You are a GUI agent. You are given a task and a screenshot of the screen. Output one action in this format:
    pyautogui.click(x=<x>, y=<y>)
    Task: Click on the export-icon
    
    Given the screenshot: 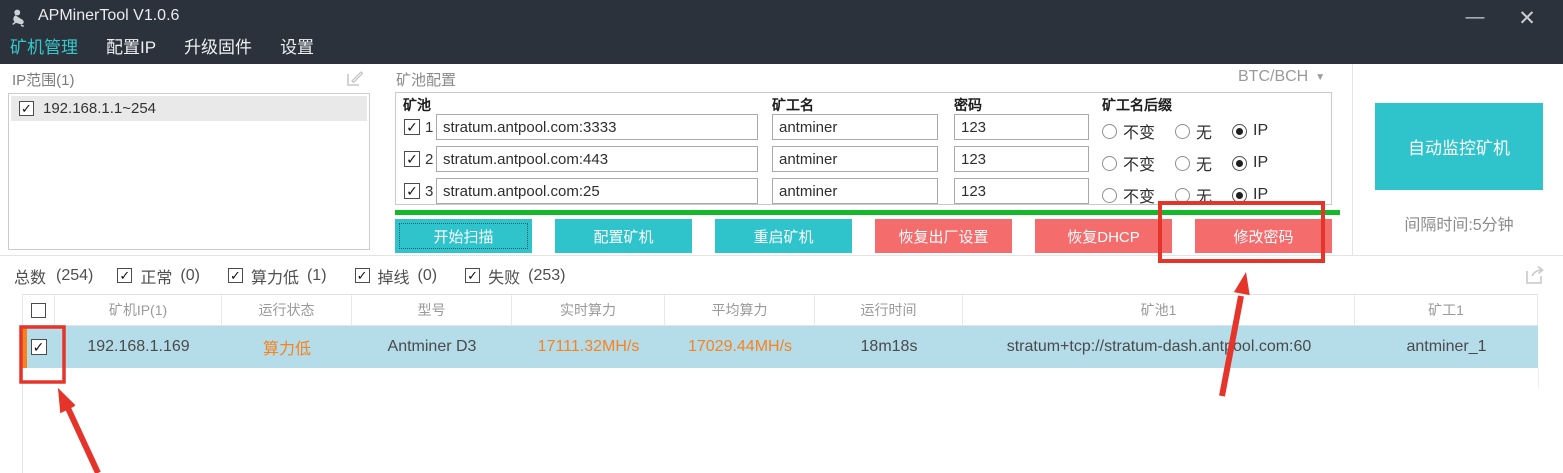 What is the action you would take?
    pyautogui.click(x=1535, y=275)
    